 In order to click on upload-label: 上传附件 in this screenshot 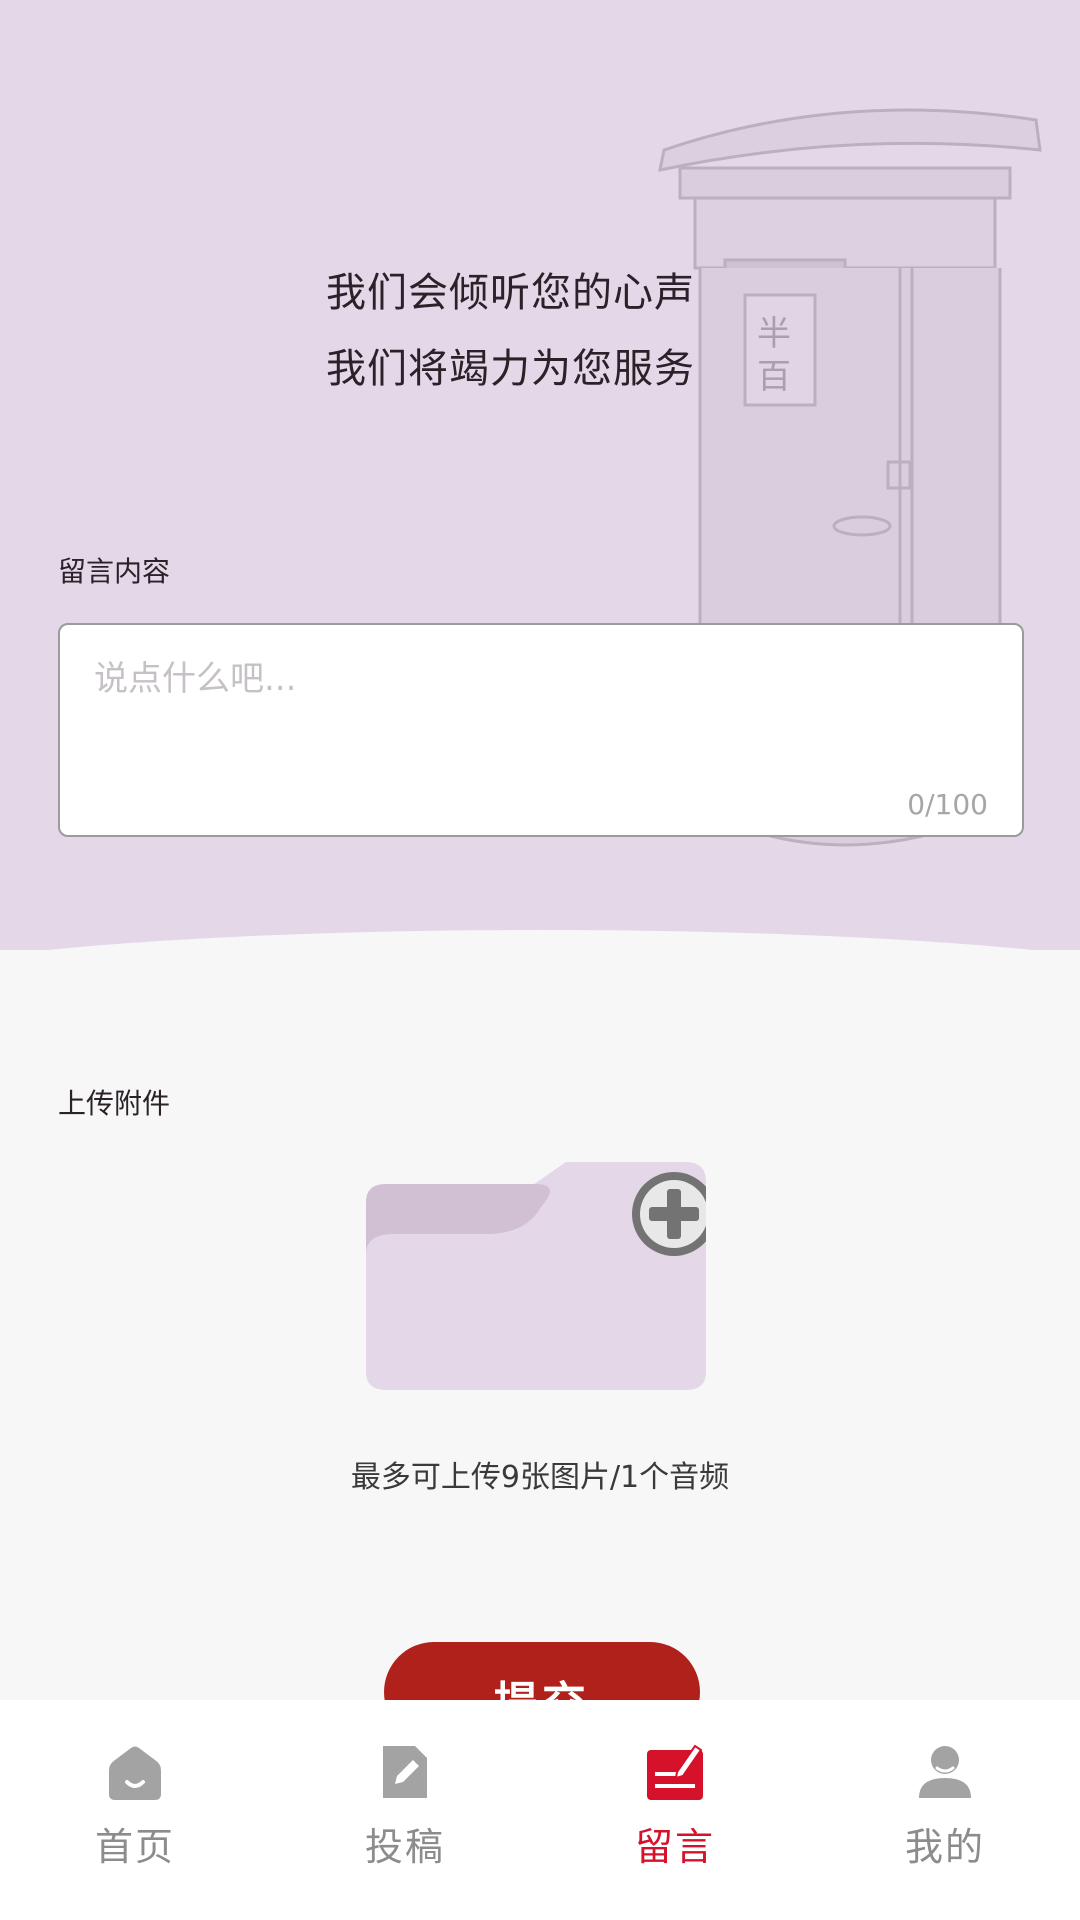, I will do `click(114, 1103)`.